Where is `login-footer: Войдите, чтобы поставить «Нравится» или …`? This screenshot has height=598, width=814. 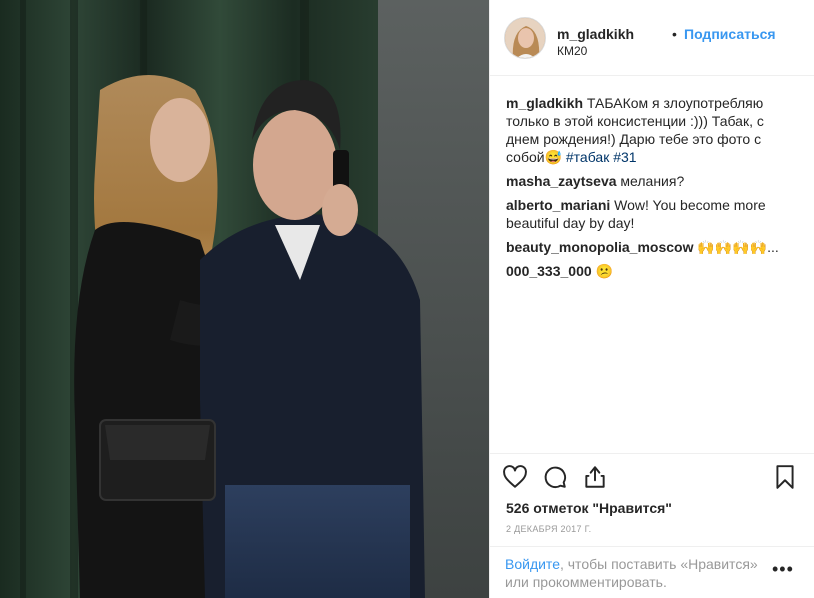
login-footer: Войдите, чтобы поставить «Нравится» или … is located at coordinates (652, 572).